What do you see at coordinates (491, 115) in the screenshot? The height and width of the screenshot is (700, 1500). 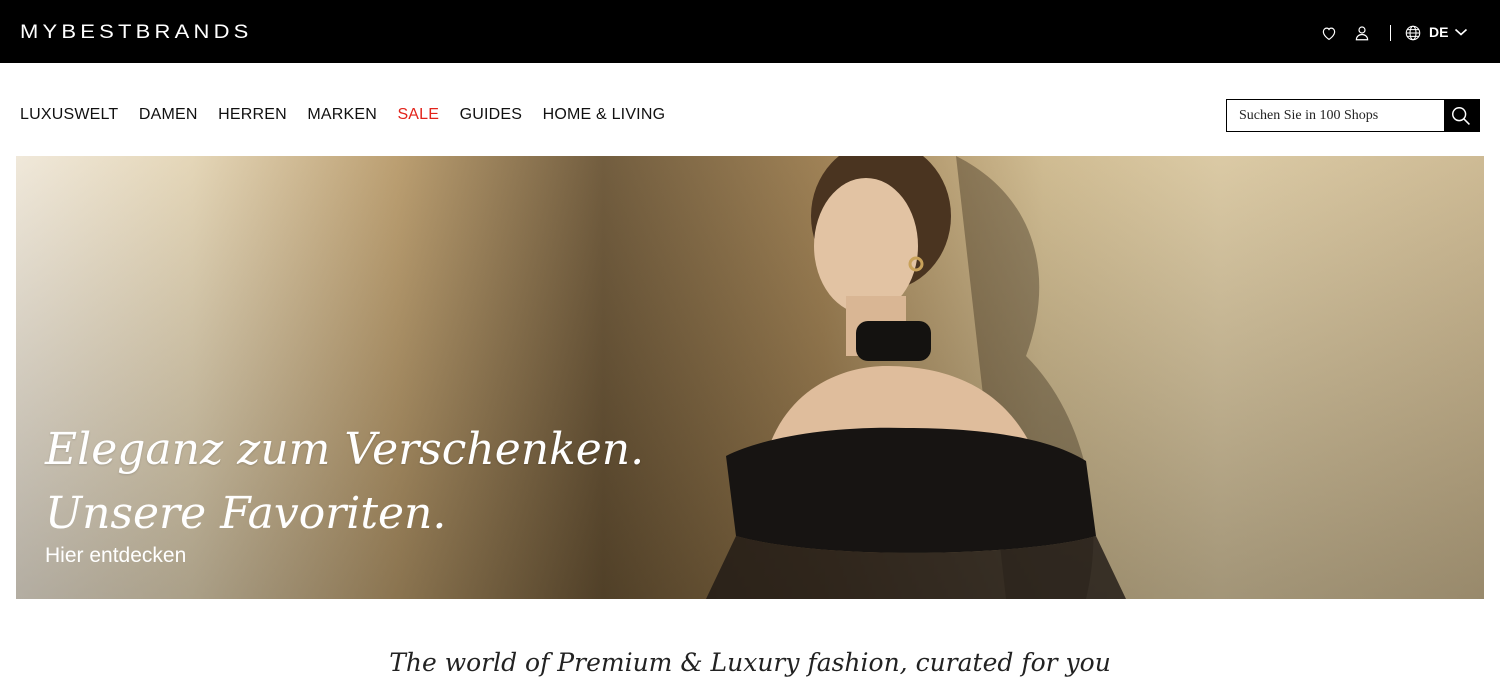 I see `nav-item-guides: GUIDES` at bounding box center [491, 115].